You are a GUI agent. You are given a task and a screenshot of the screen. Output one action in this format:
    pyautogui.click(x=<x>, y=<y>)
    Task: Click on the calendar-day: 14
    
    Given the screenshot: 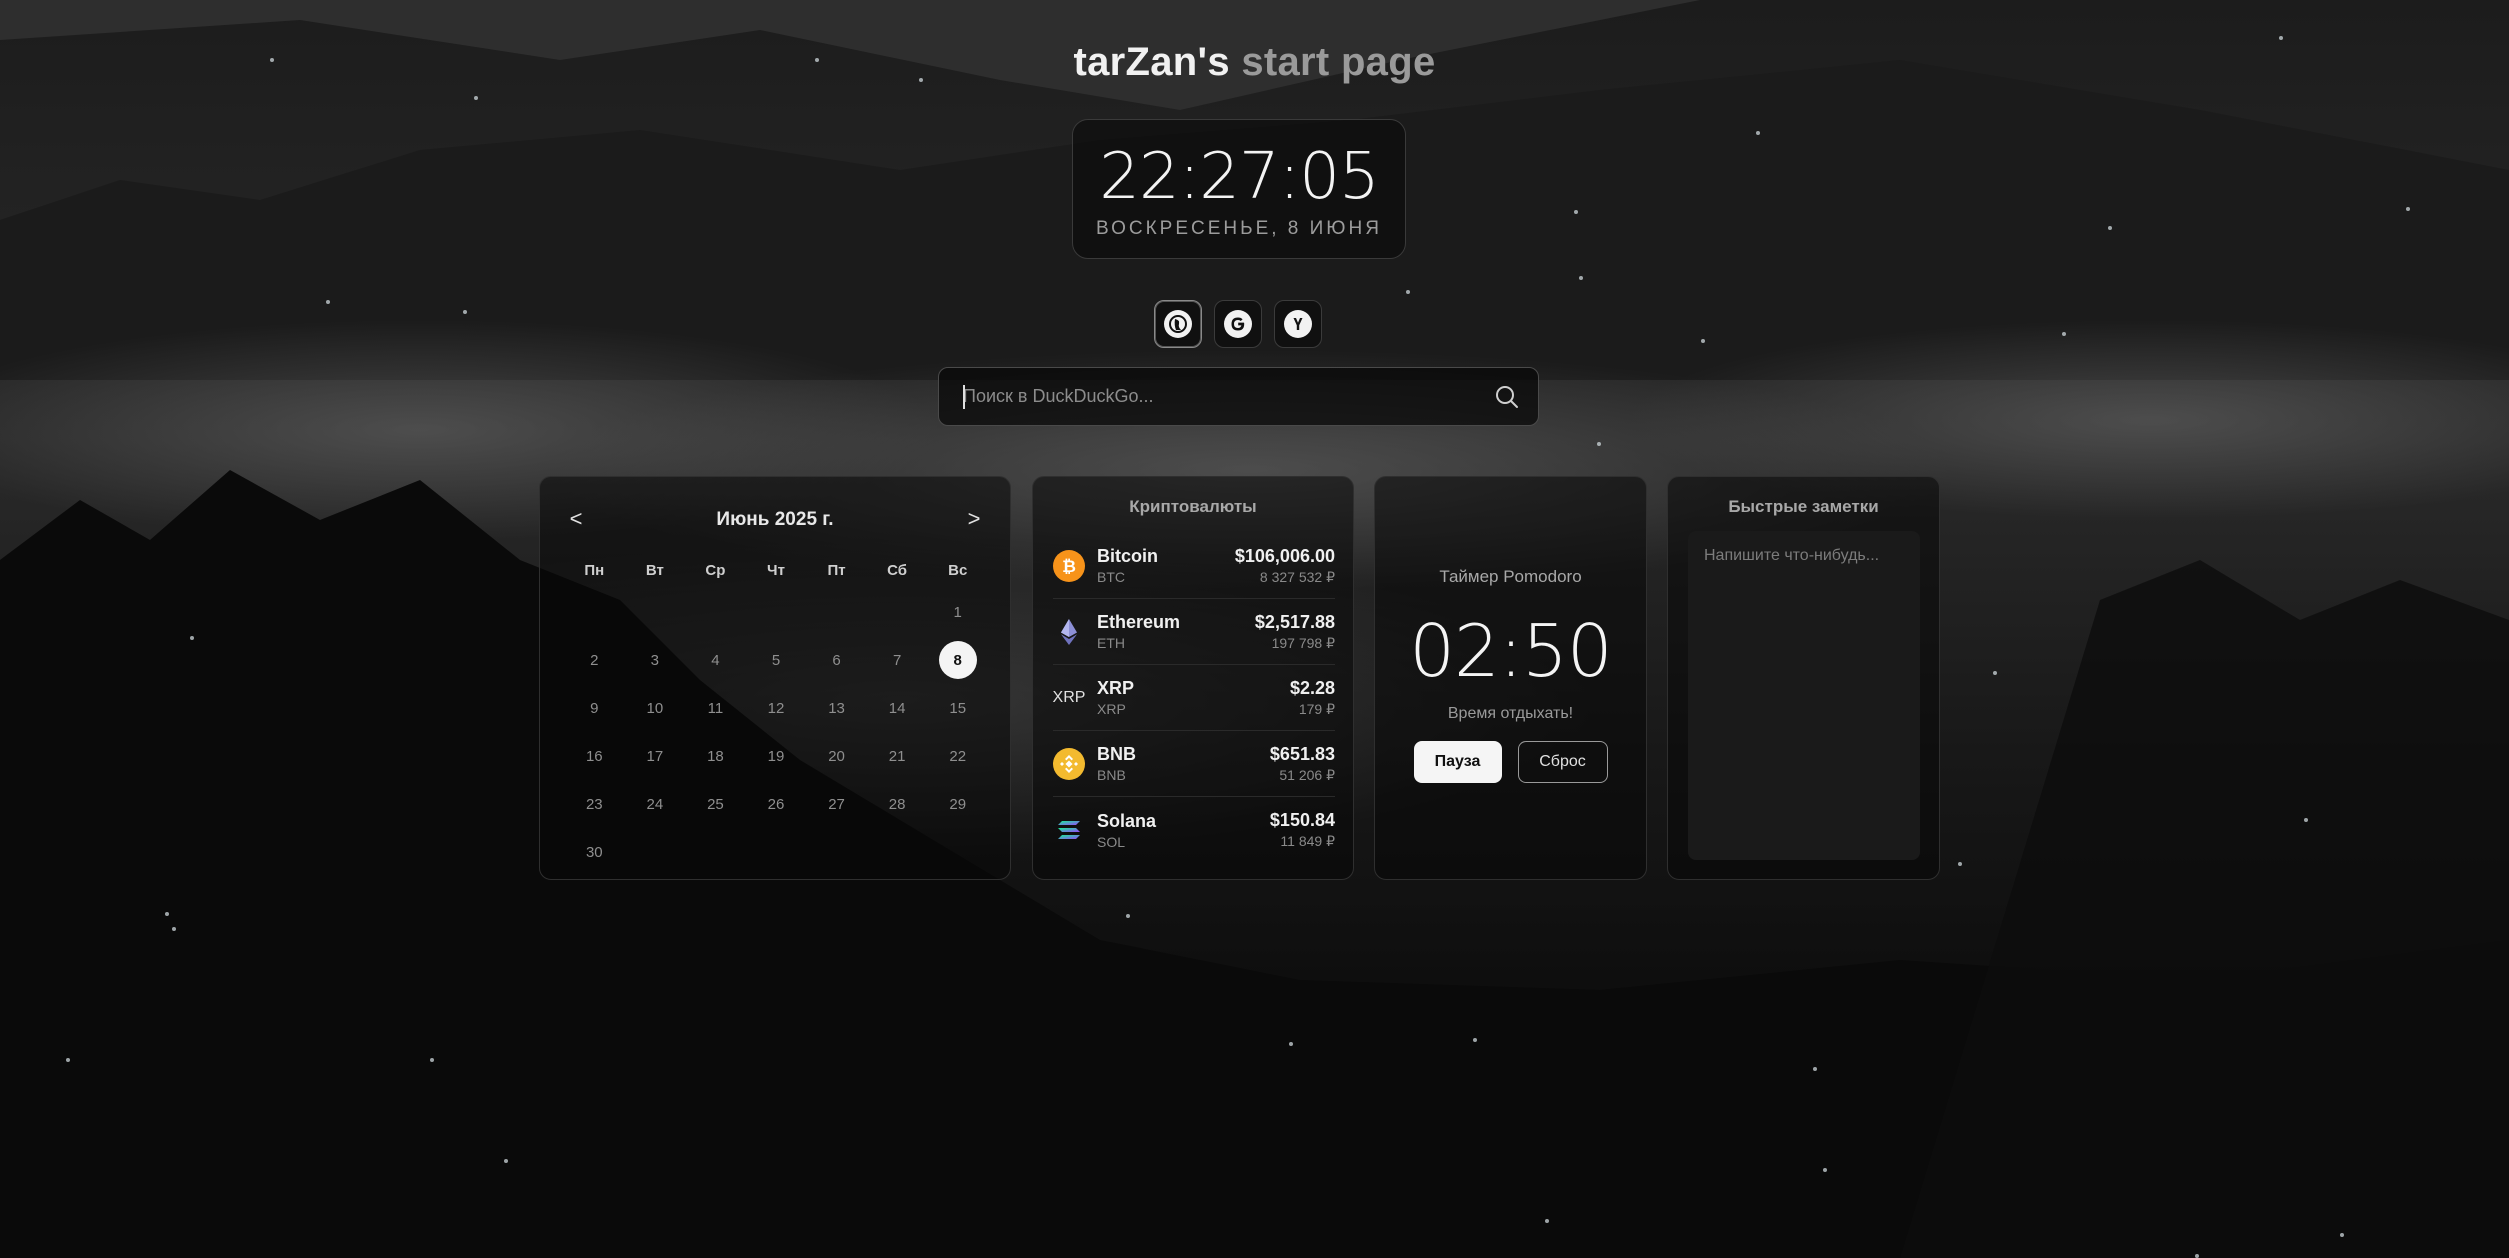 What is the action you would take?
    pyautogui.click(x=897, y=708)
    